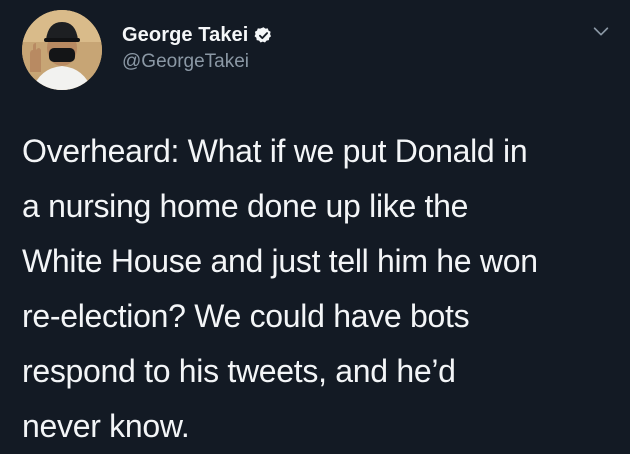 Image resolution: width=630 pixels, height=454 pixels. What do you see at coordinates (275, 151) in the screenshot?
I see `tweet-text-line: Overheard: What if we put Donald in` at bounding box center [275, 151].